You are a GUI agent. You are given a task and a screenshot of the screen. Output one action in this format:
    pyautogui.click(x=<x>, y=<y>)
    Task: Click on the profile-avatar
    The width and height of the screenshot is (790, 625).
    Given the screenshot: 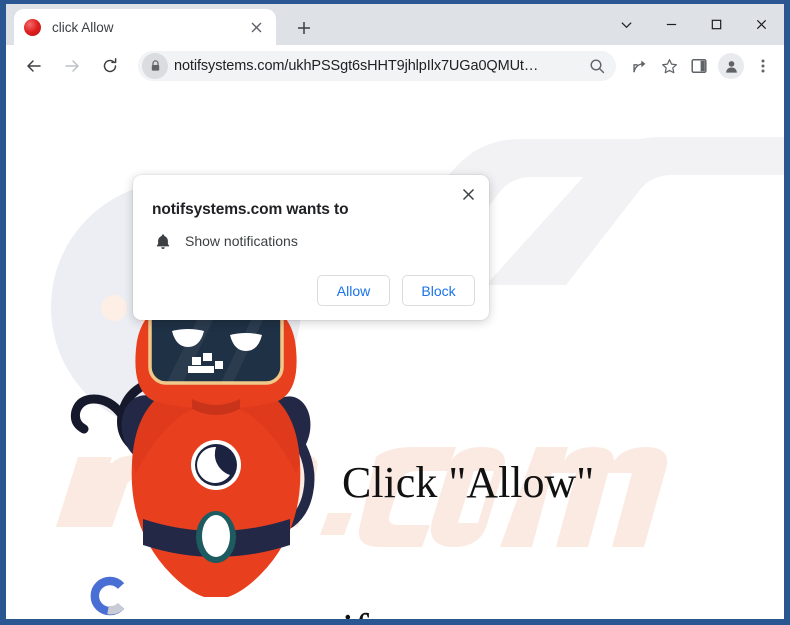 What is the action you would take?
    pyautogui.click(x=731, y=66)
    